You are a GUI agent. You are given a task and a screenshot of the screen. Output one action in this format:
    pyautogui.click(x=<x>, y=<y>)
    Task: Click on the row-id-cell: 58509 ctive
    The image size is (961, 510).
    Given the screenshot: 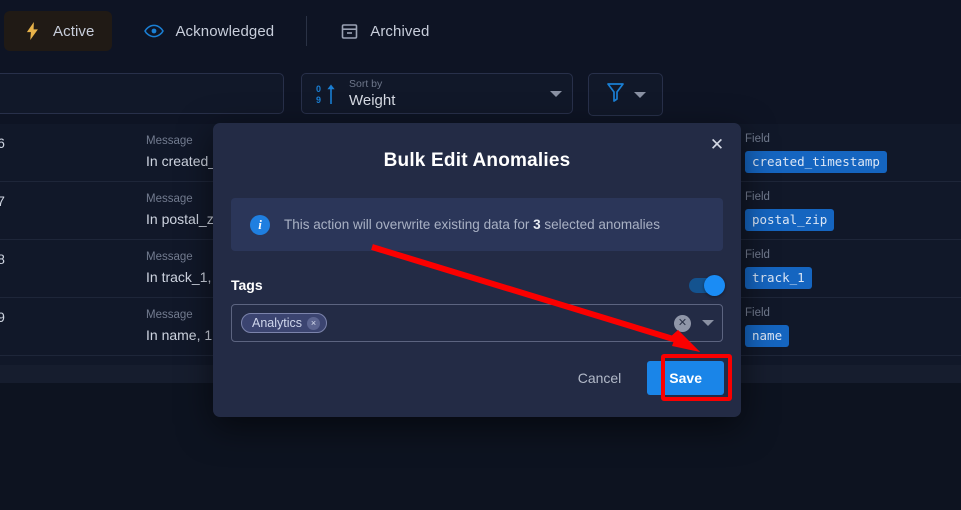 What is the action you would take?
    pyautogui.click(x=58, y=326)
    